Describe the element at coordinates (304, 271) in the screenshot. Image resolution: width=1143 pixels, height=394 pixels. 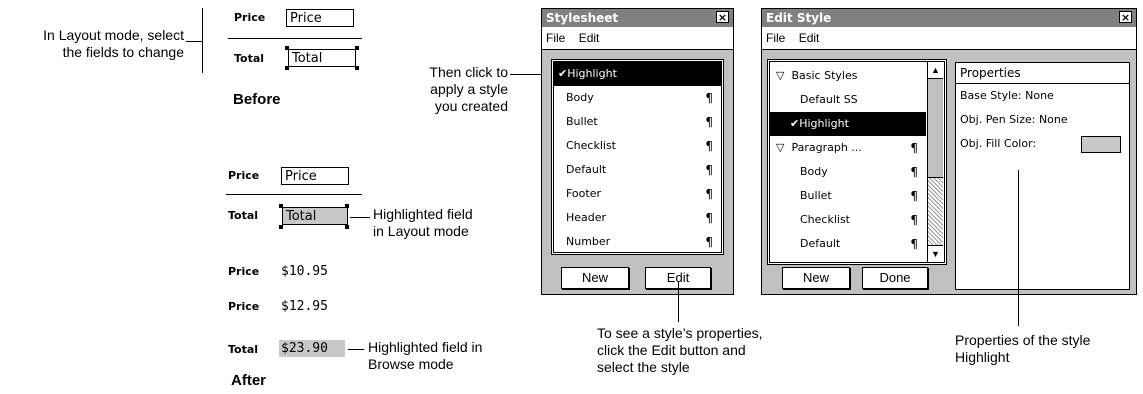
I see `browse-value: $10.95` at that location.